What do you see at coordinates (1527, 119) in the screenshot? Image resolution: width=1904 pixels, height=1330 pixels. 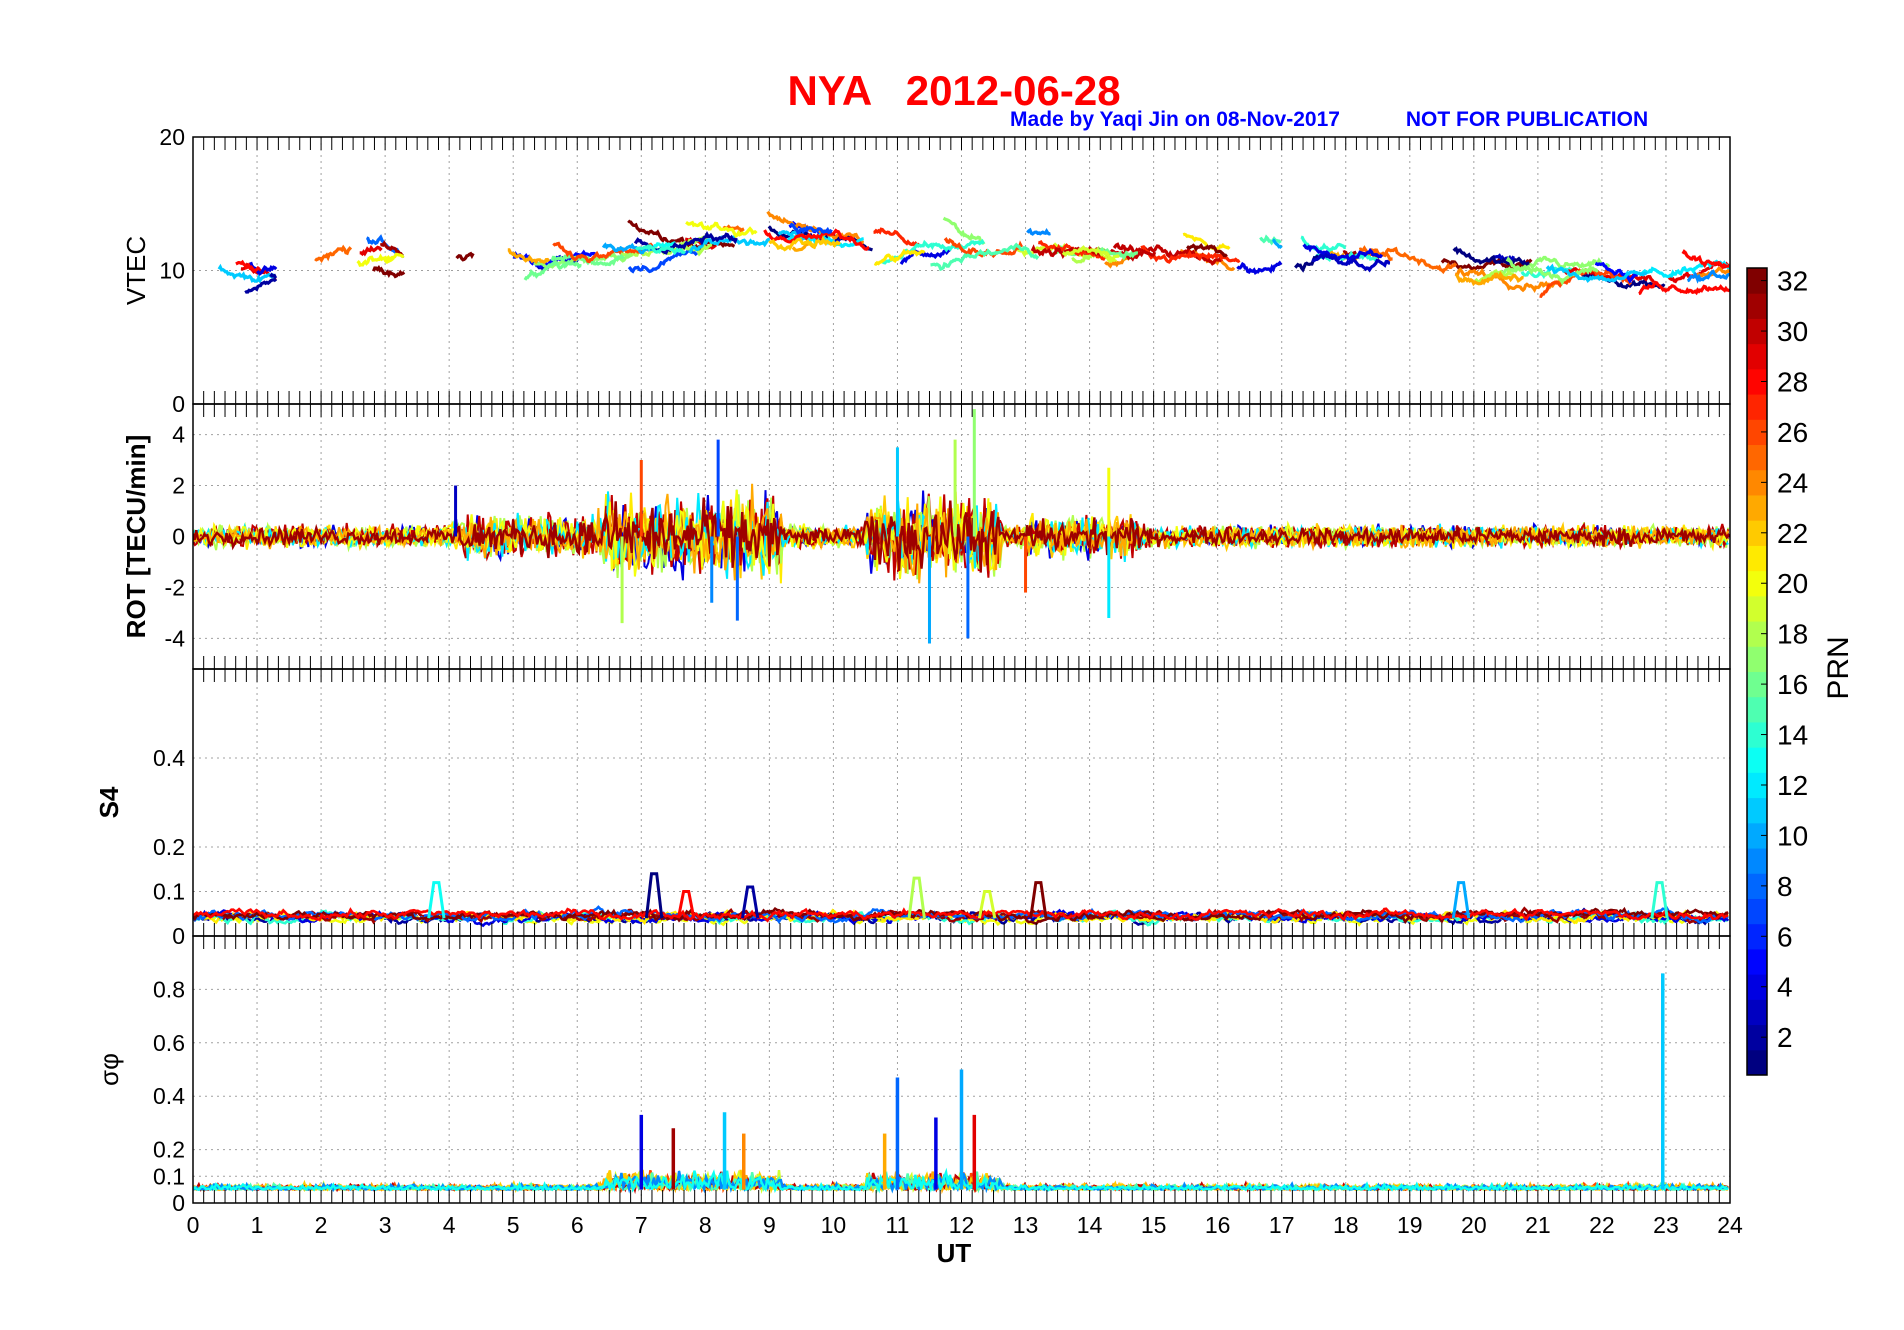 I see `notice-text: NOT FOR PUBLICATION` at bounding box center [1527, 119].